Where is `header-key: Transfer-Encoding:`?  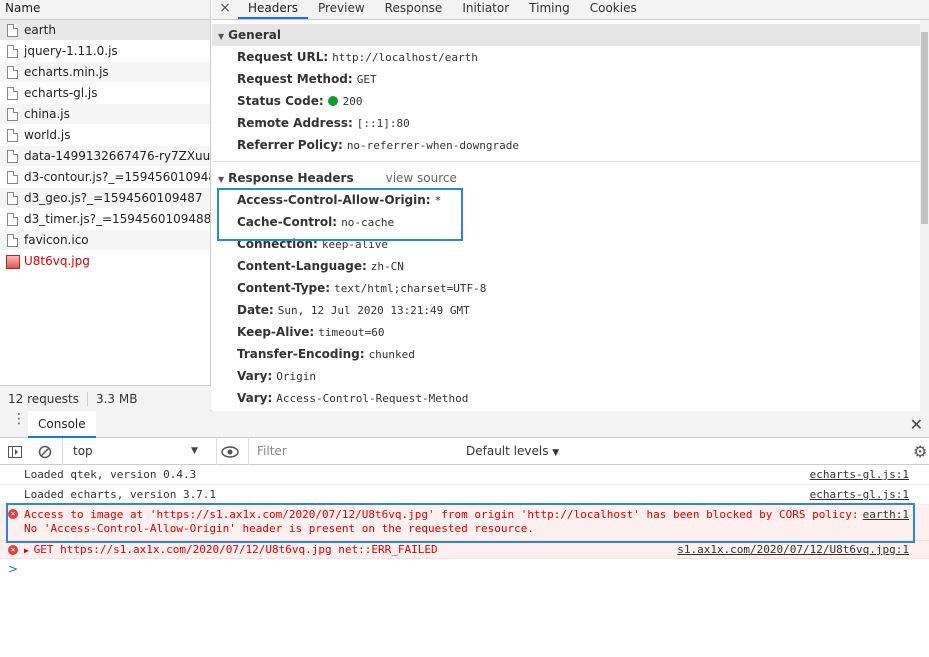
header-key: Transfer-Encoding: is located at coordinates (301, 354).